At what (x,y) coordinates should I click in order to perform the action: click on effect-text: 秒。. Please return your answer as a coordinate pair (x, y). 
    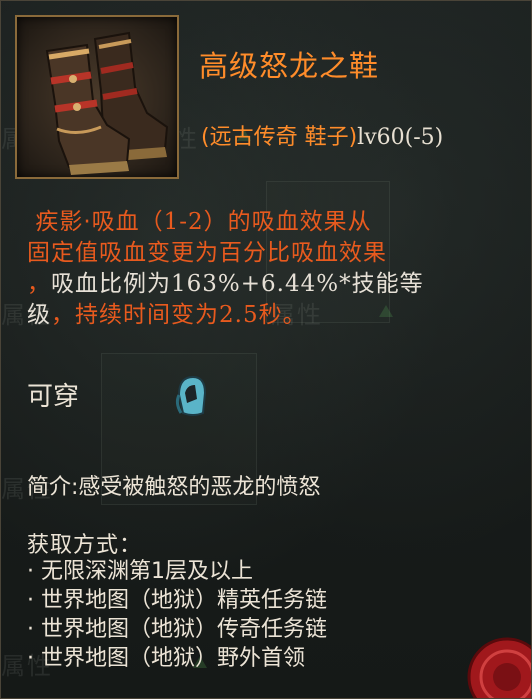
    Looking at the image, I should click on (282, 315).